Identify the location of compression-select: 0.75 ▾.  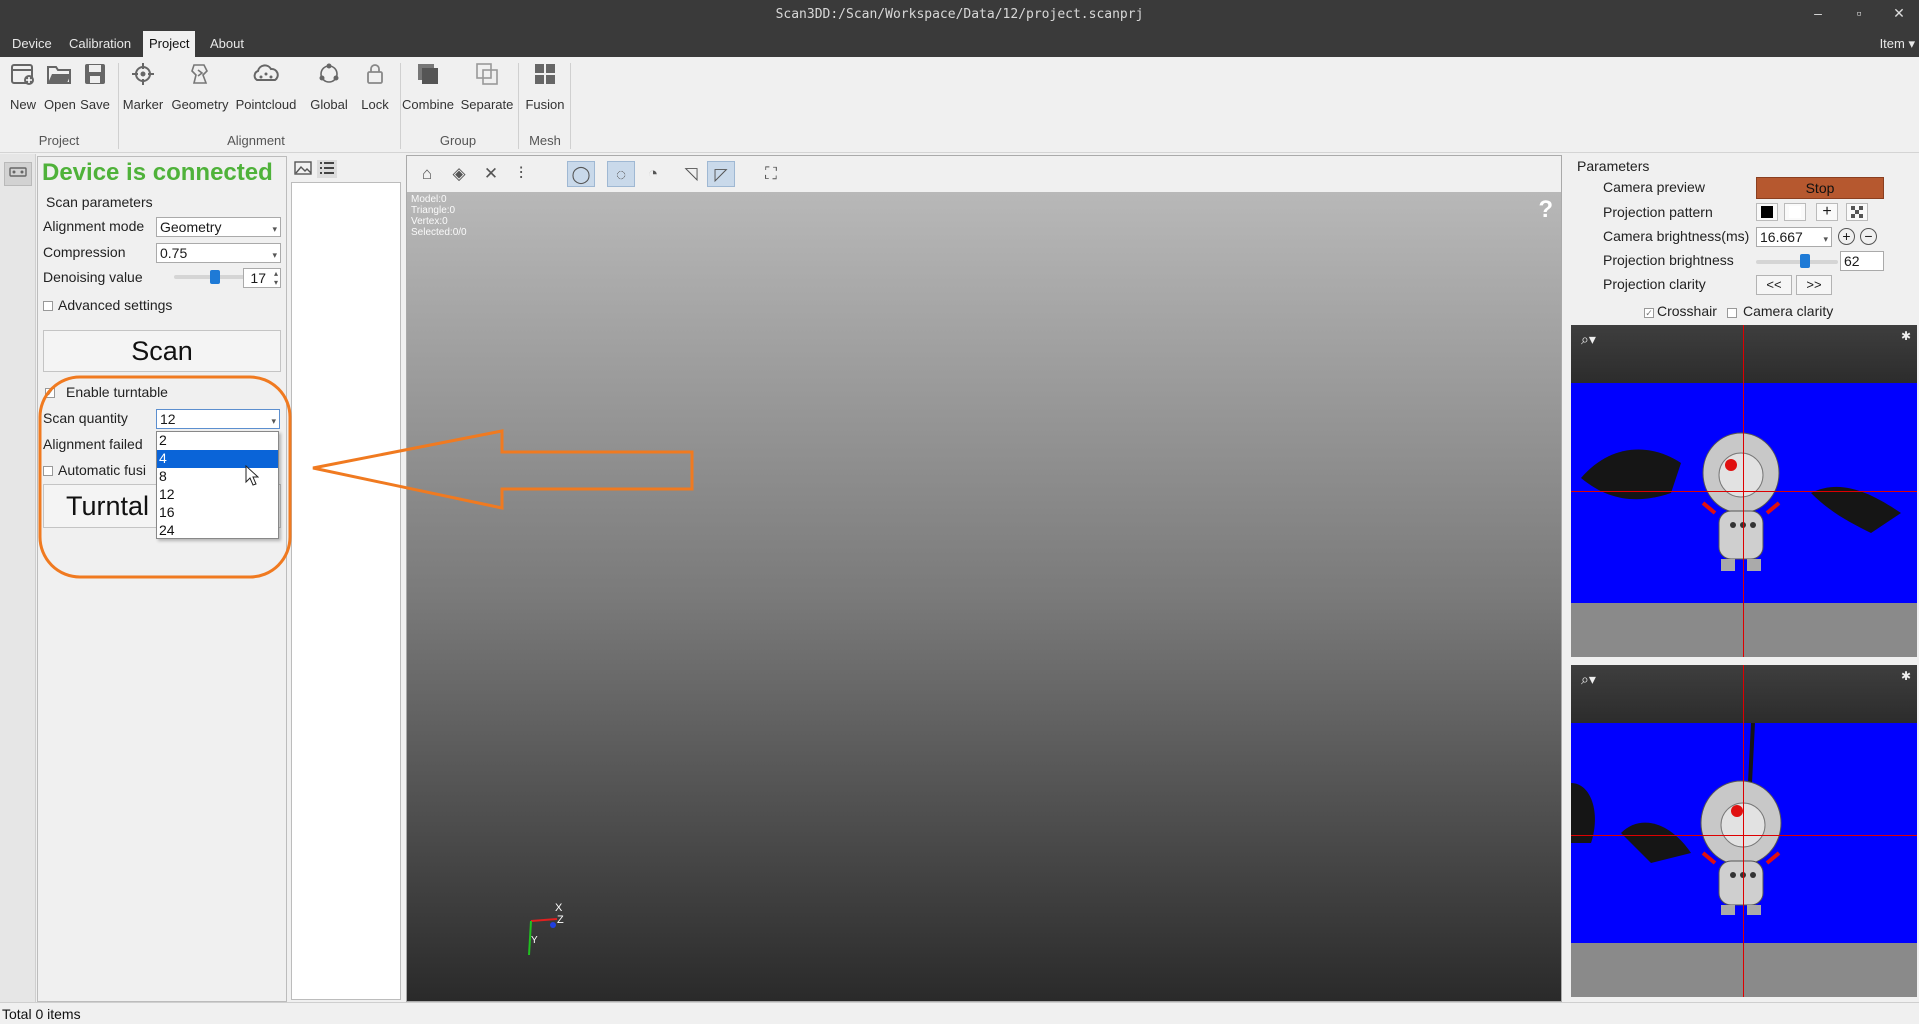
(218, 253).